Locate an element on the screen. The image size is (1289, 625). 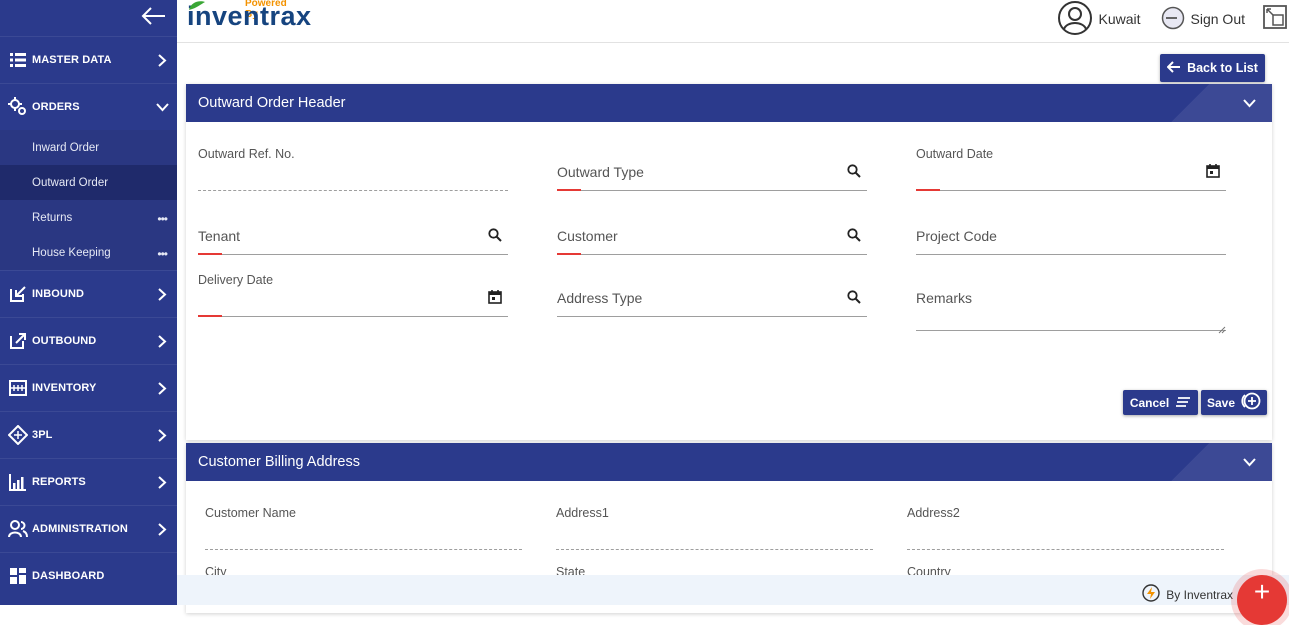
field-label: Address Type is located at coordinates (599, 298).